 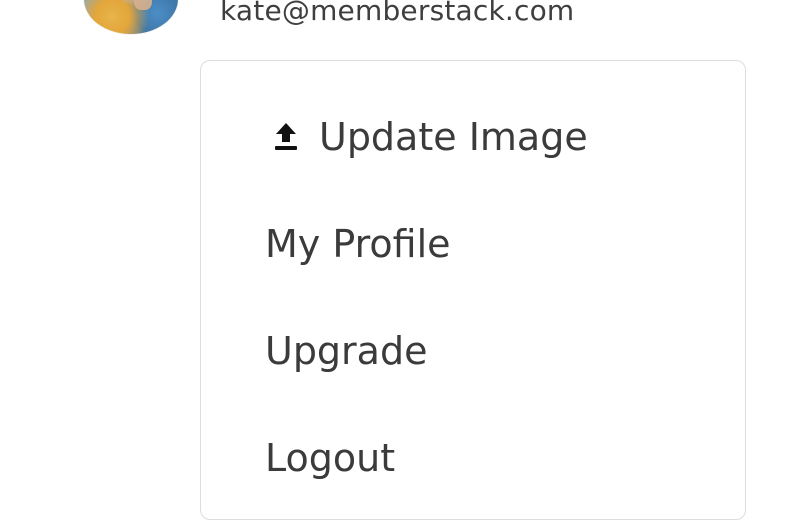 I want to click on menu-item-update-image: Update Image, so click(x=429, y=137).